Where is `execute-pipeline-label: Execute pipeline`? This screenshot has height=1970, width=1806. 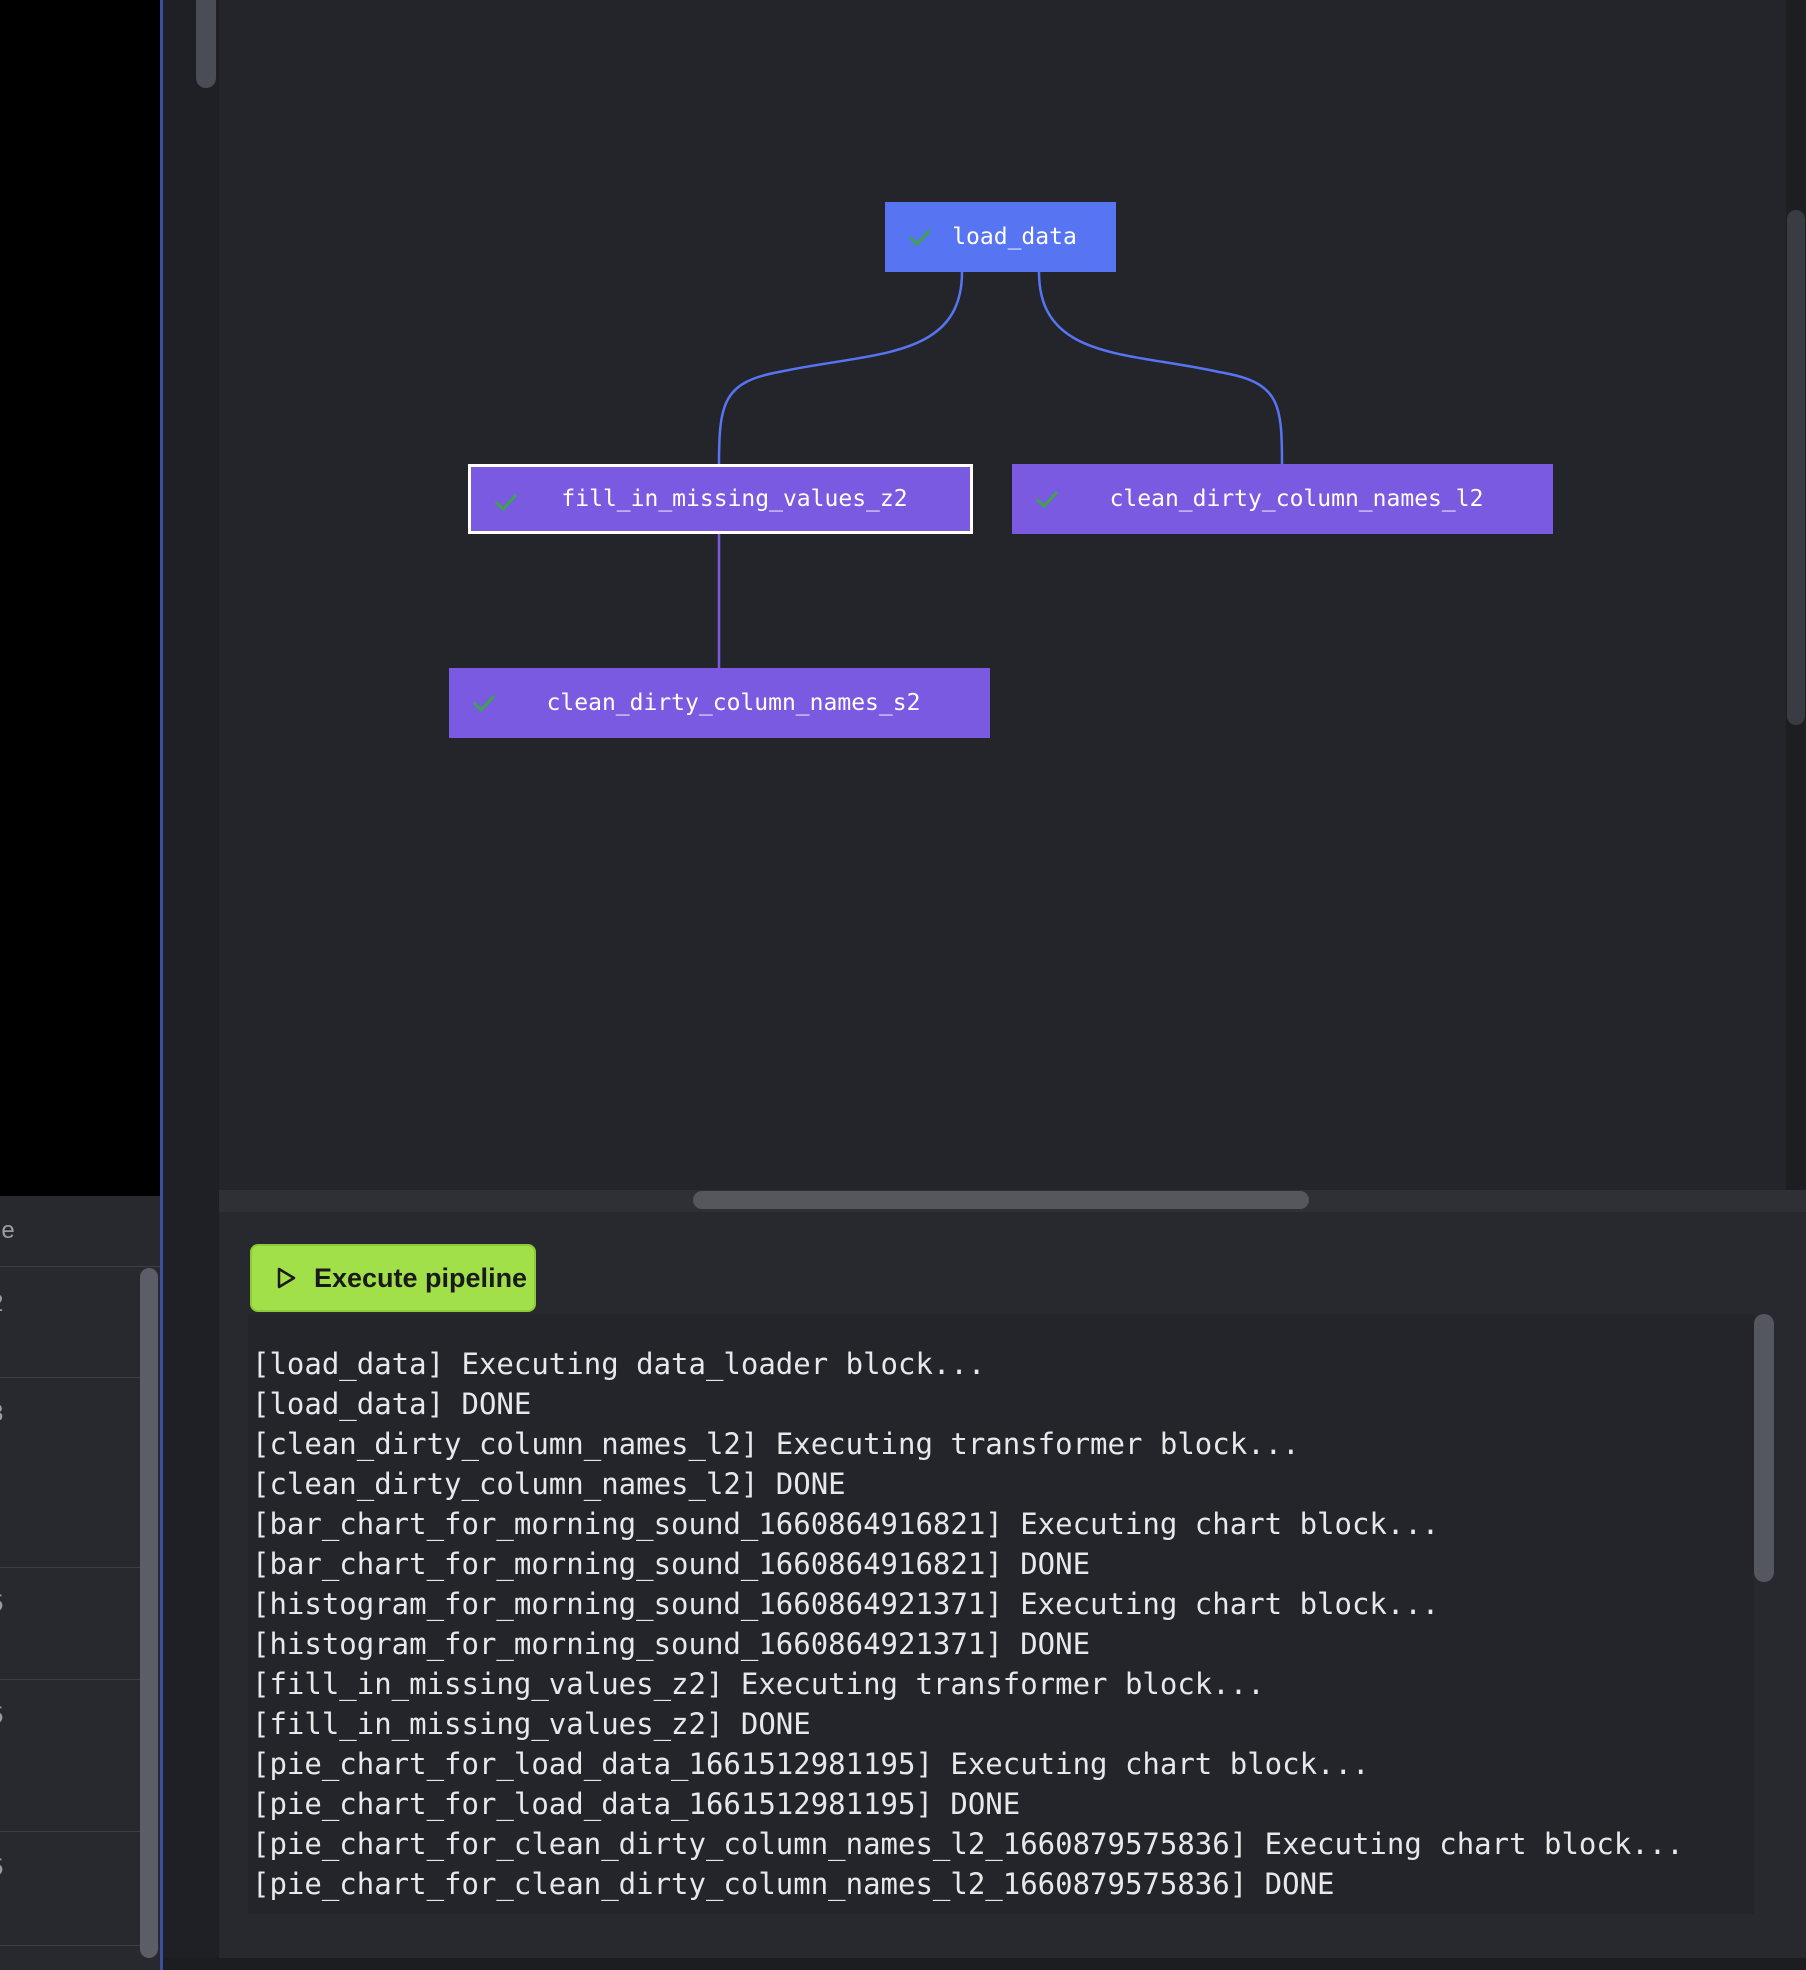
execute-pipeline-label: Execute pipeline is located at coordinates (421, 1277).